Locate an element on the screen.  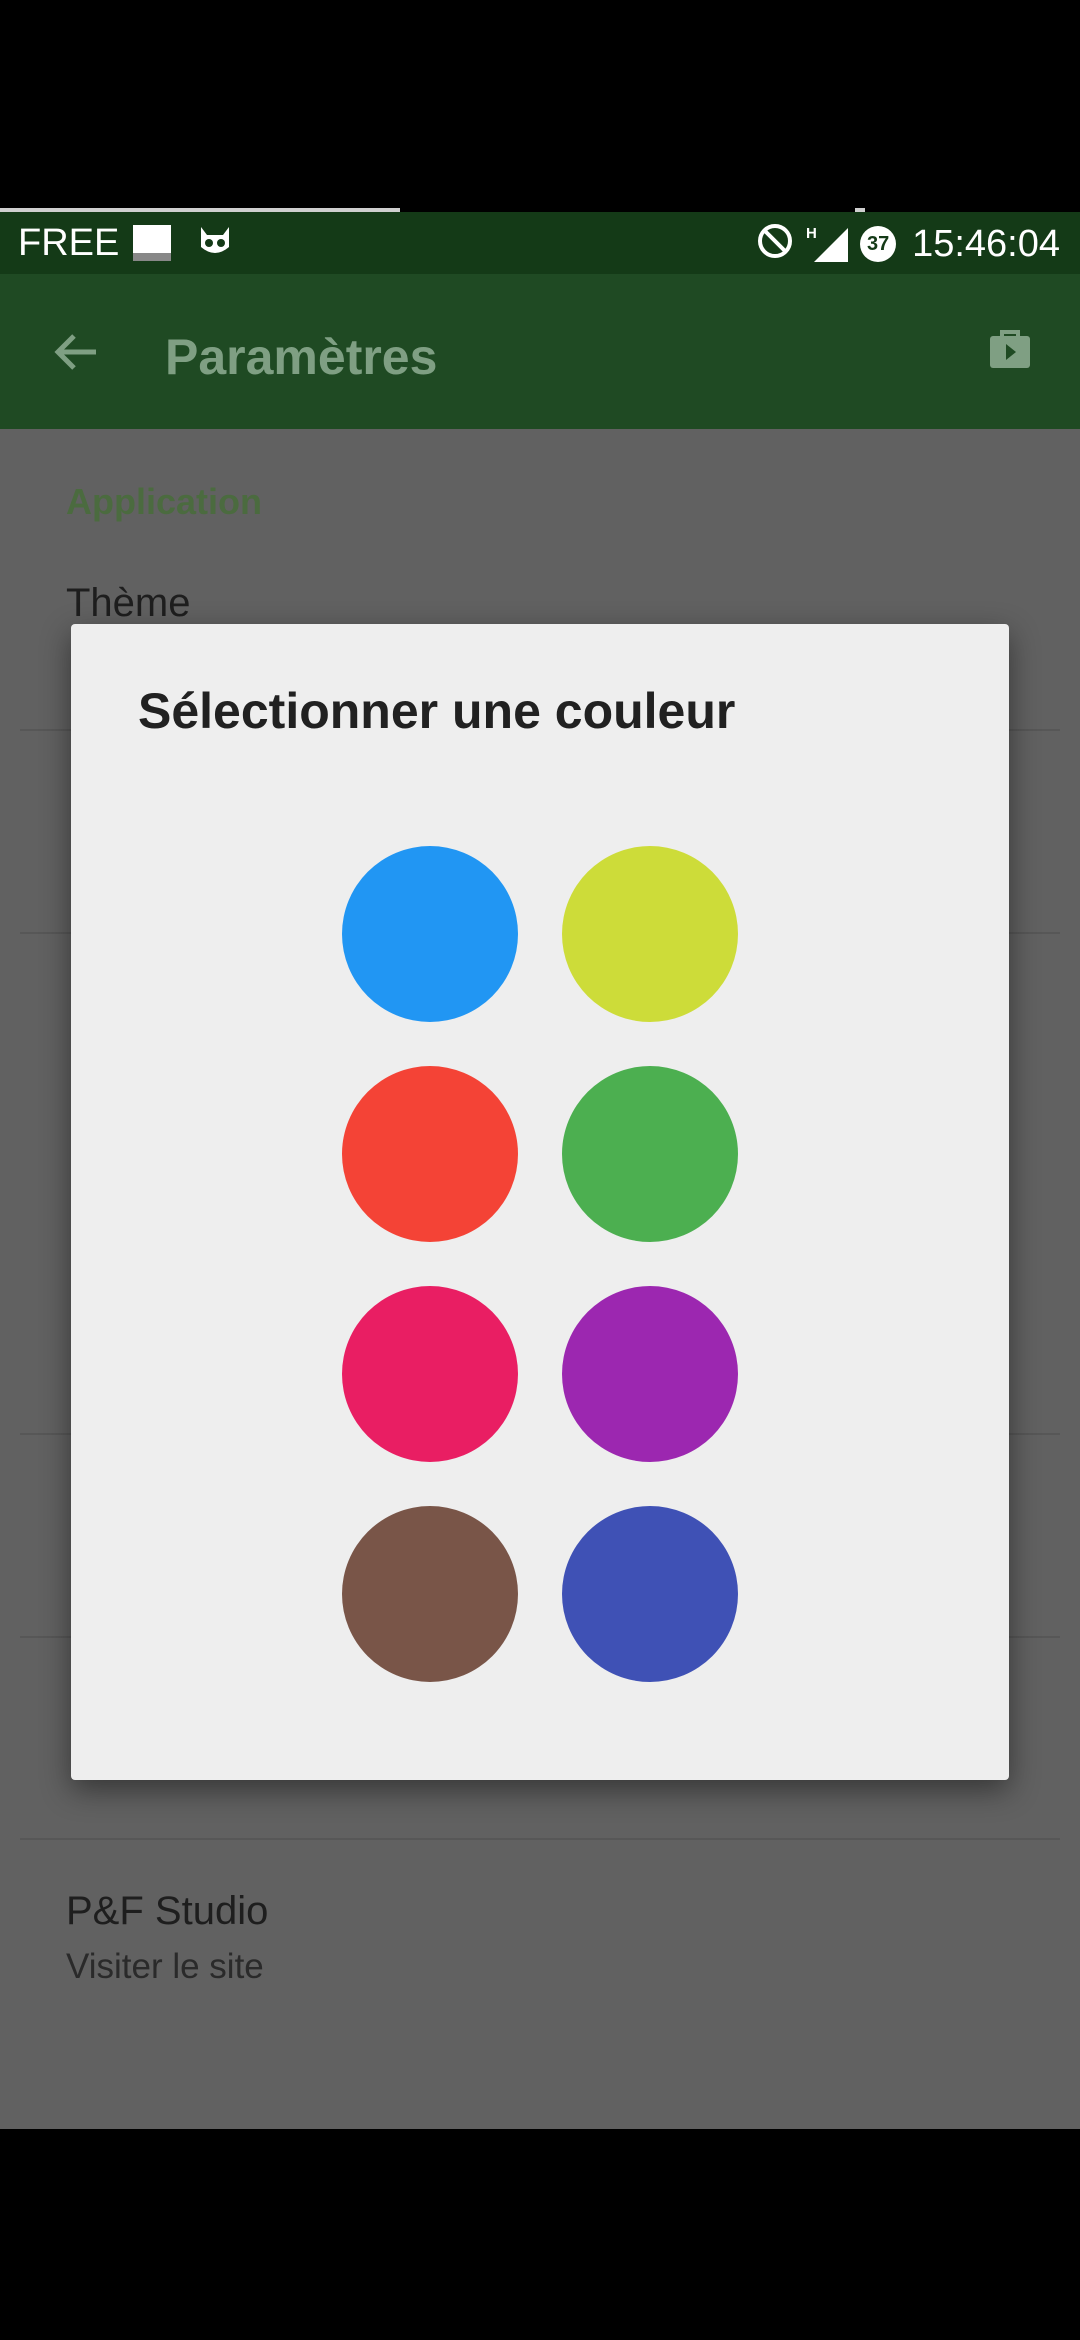
divider is located at coordinates (540, 1839).